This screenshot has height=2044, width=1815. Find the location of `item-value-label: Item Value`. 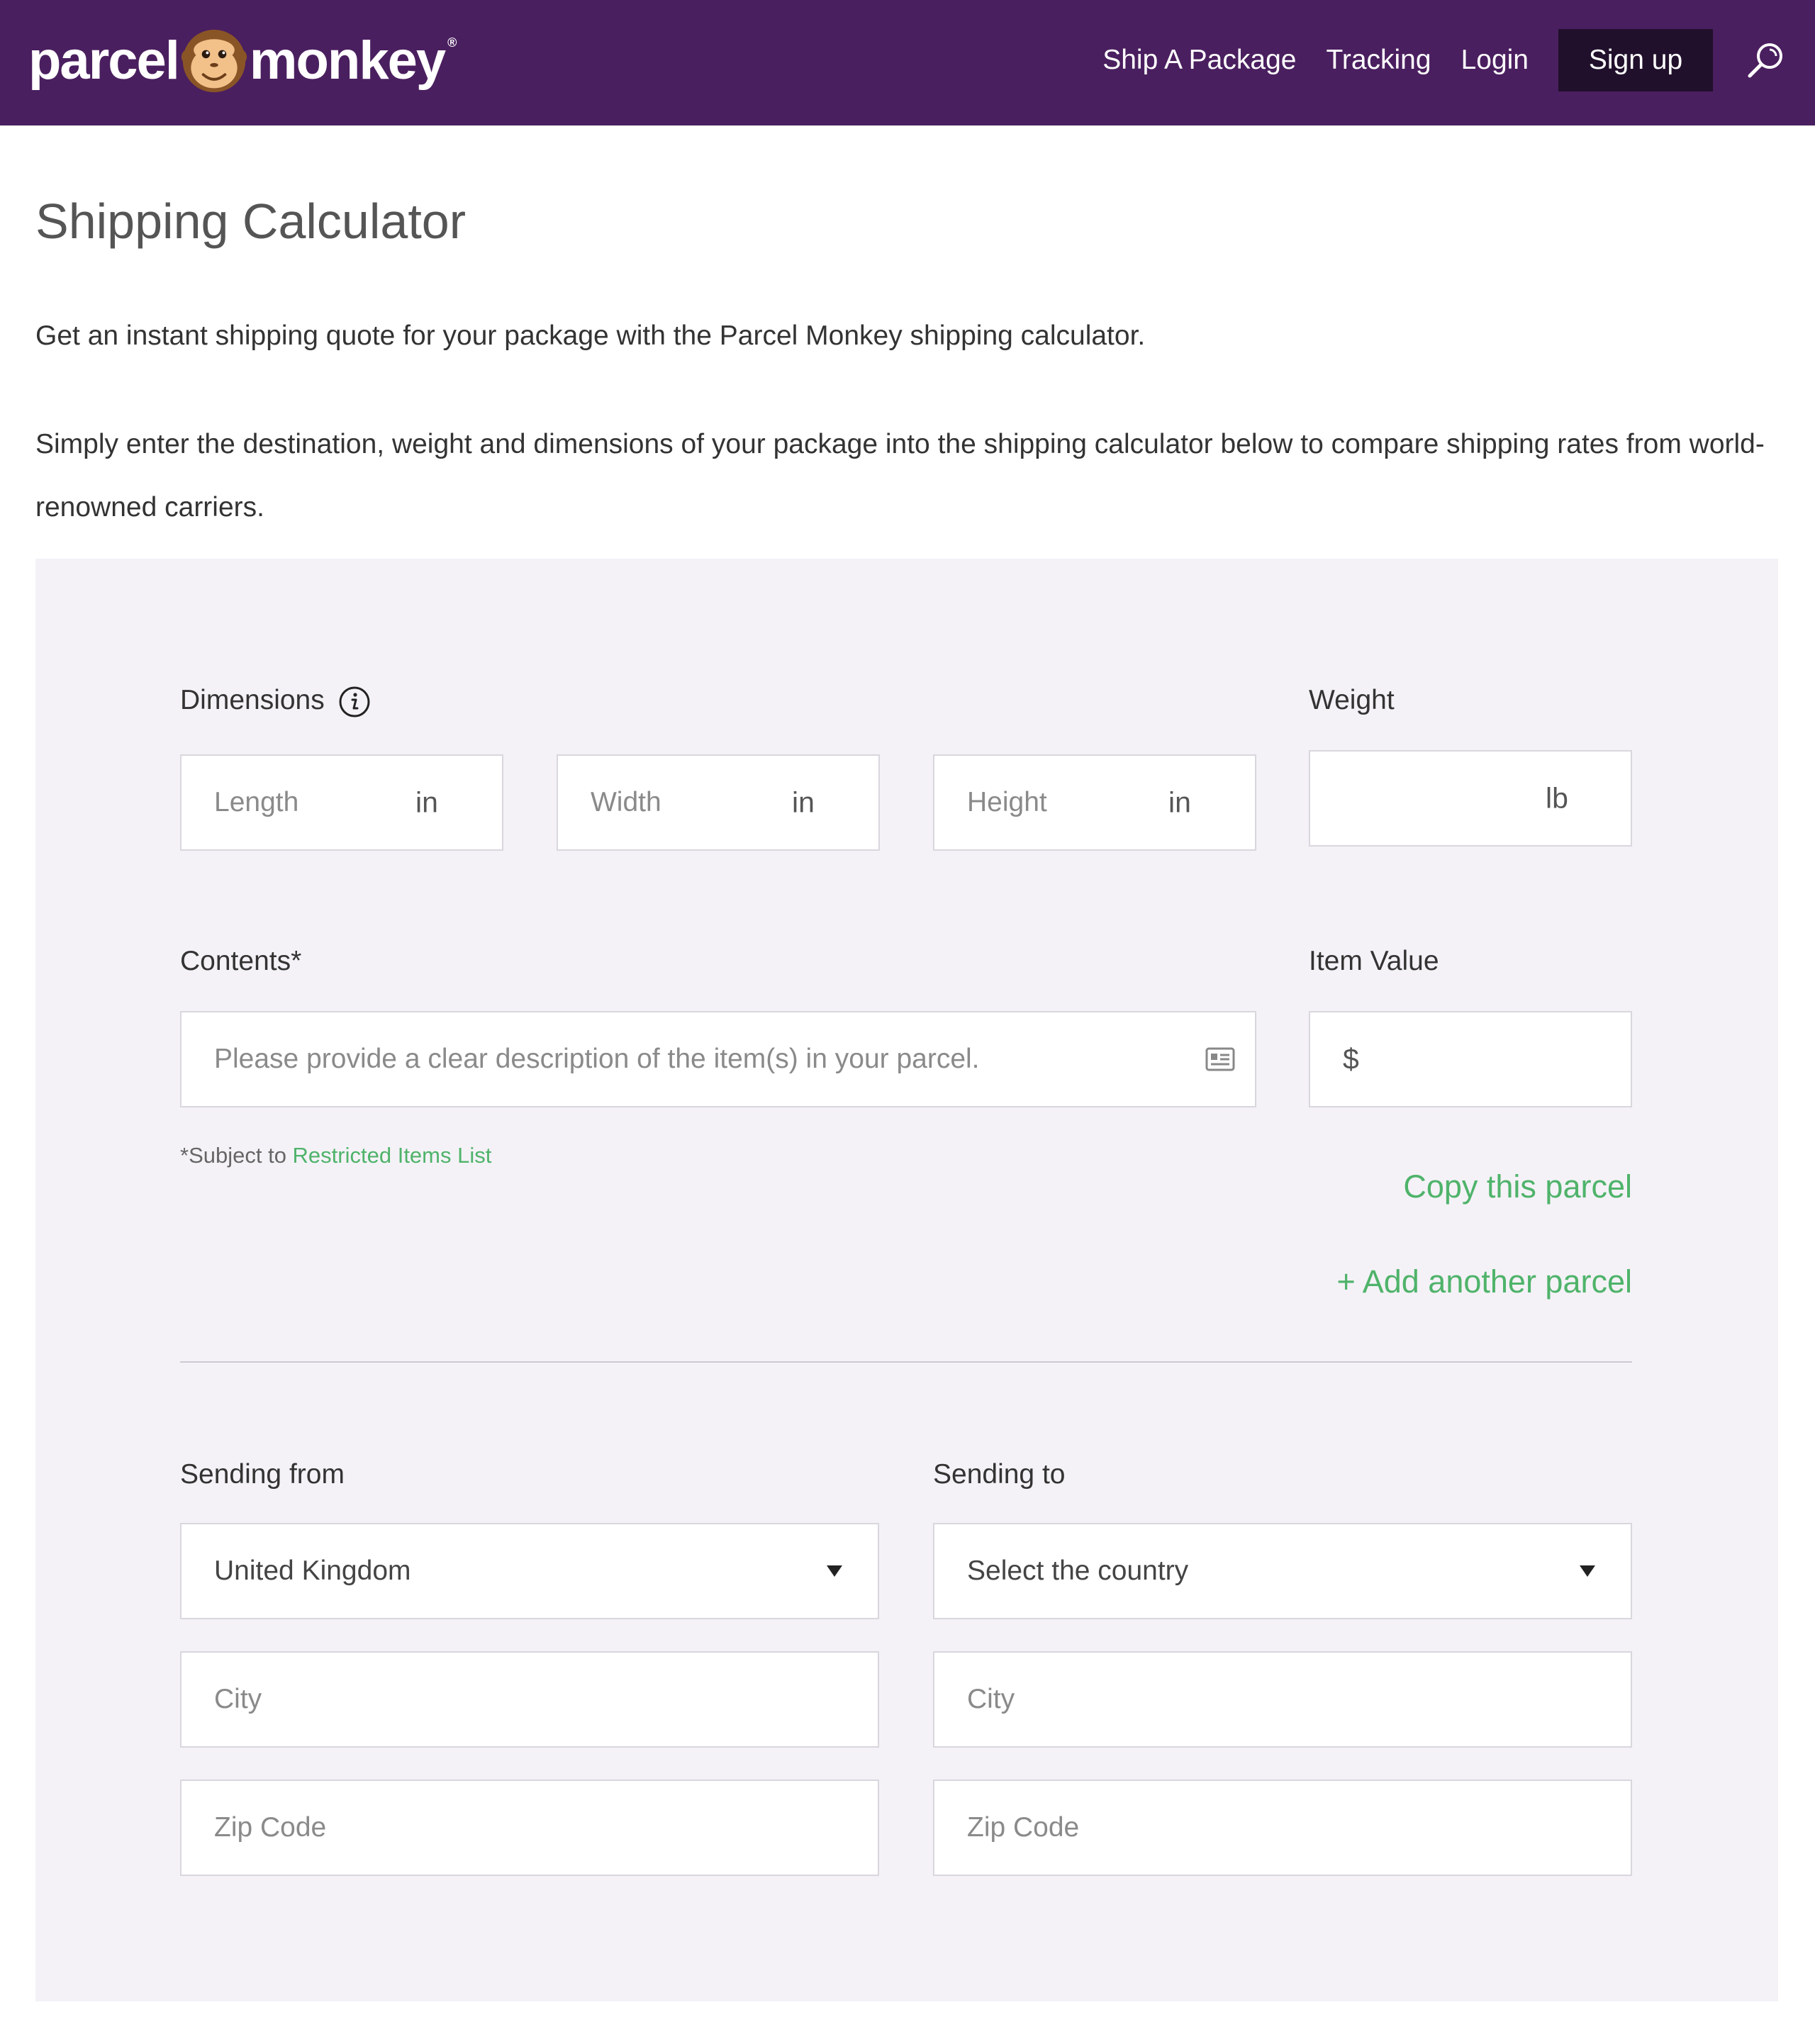

item-value-label: Item Value is located at coordinates (1374, 961).